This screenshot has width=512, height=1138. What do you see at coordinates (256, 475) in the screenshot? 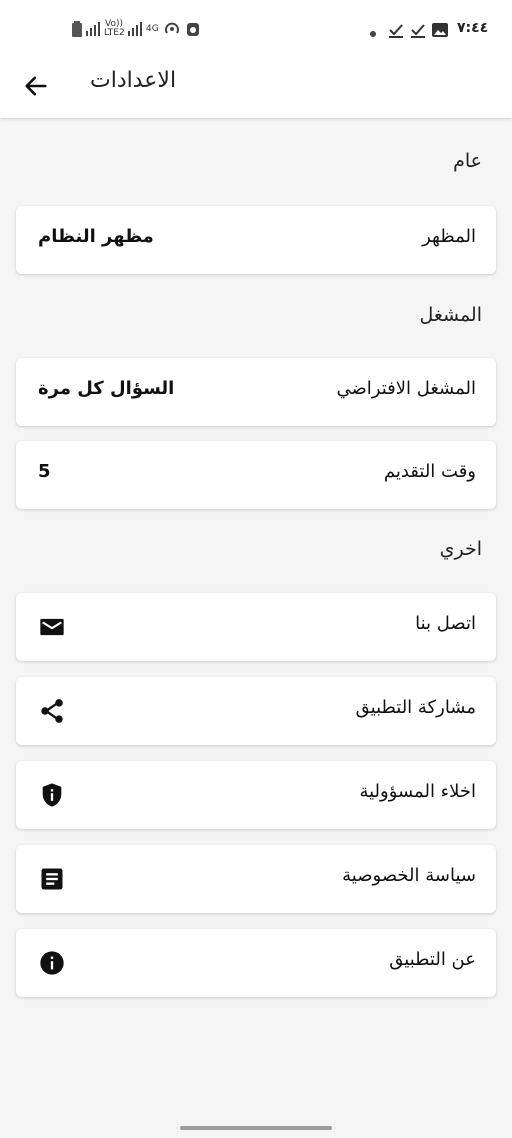
I see `seek-time-setting: وقت التقديم 5` at bounding box center [256, 475].